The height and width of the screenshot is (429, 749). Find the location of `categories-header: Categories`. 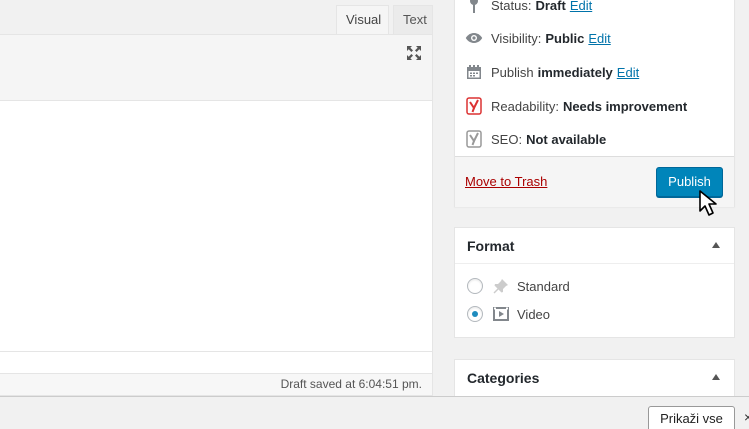

categories-header: Categories is located at coordinates (594, 378).